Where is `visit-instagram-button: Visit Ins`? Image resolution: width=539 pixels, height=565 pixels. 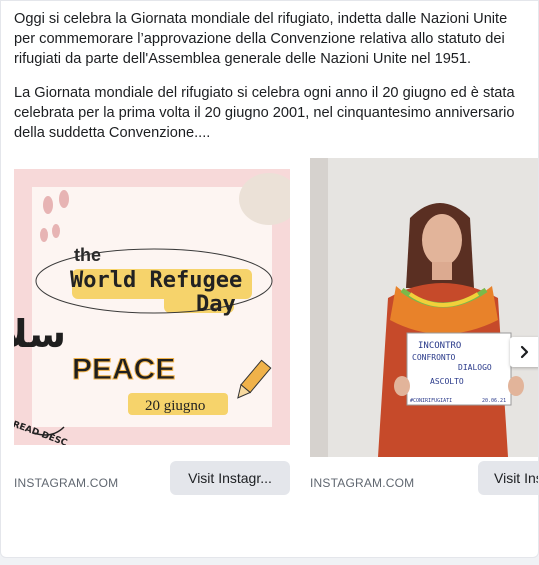
visit-instagram-button: Visit Ins is located at coordinates (508, 478).